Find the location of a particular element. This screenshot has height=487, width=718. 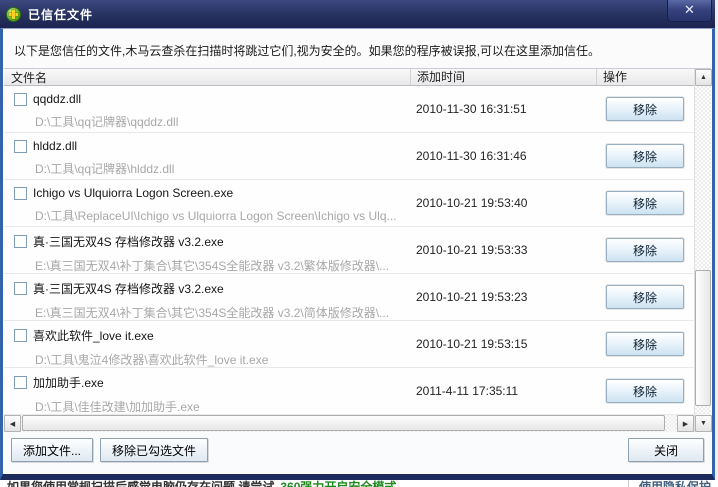

horizontal-scroll-thumb is located at coordinates (343, 423).